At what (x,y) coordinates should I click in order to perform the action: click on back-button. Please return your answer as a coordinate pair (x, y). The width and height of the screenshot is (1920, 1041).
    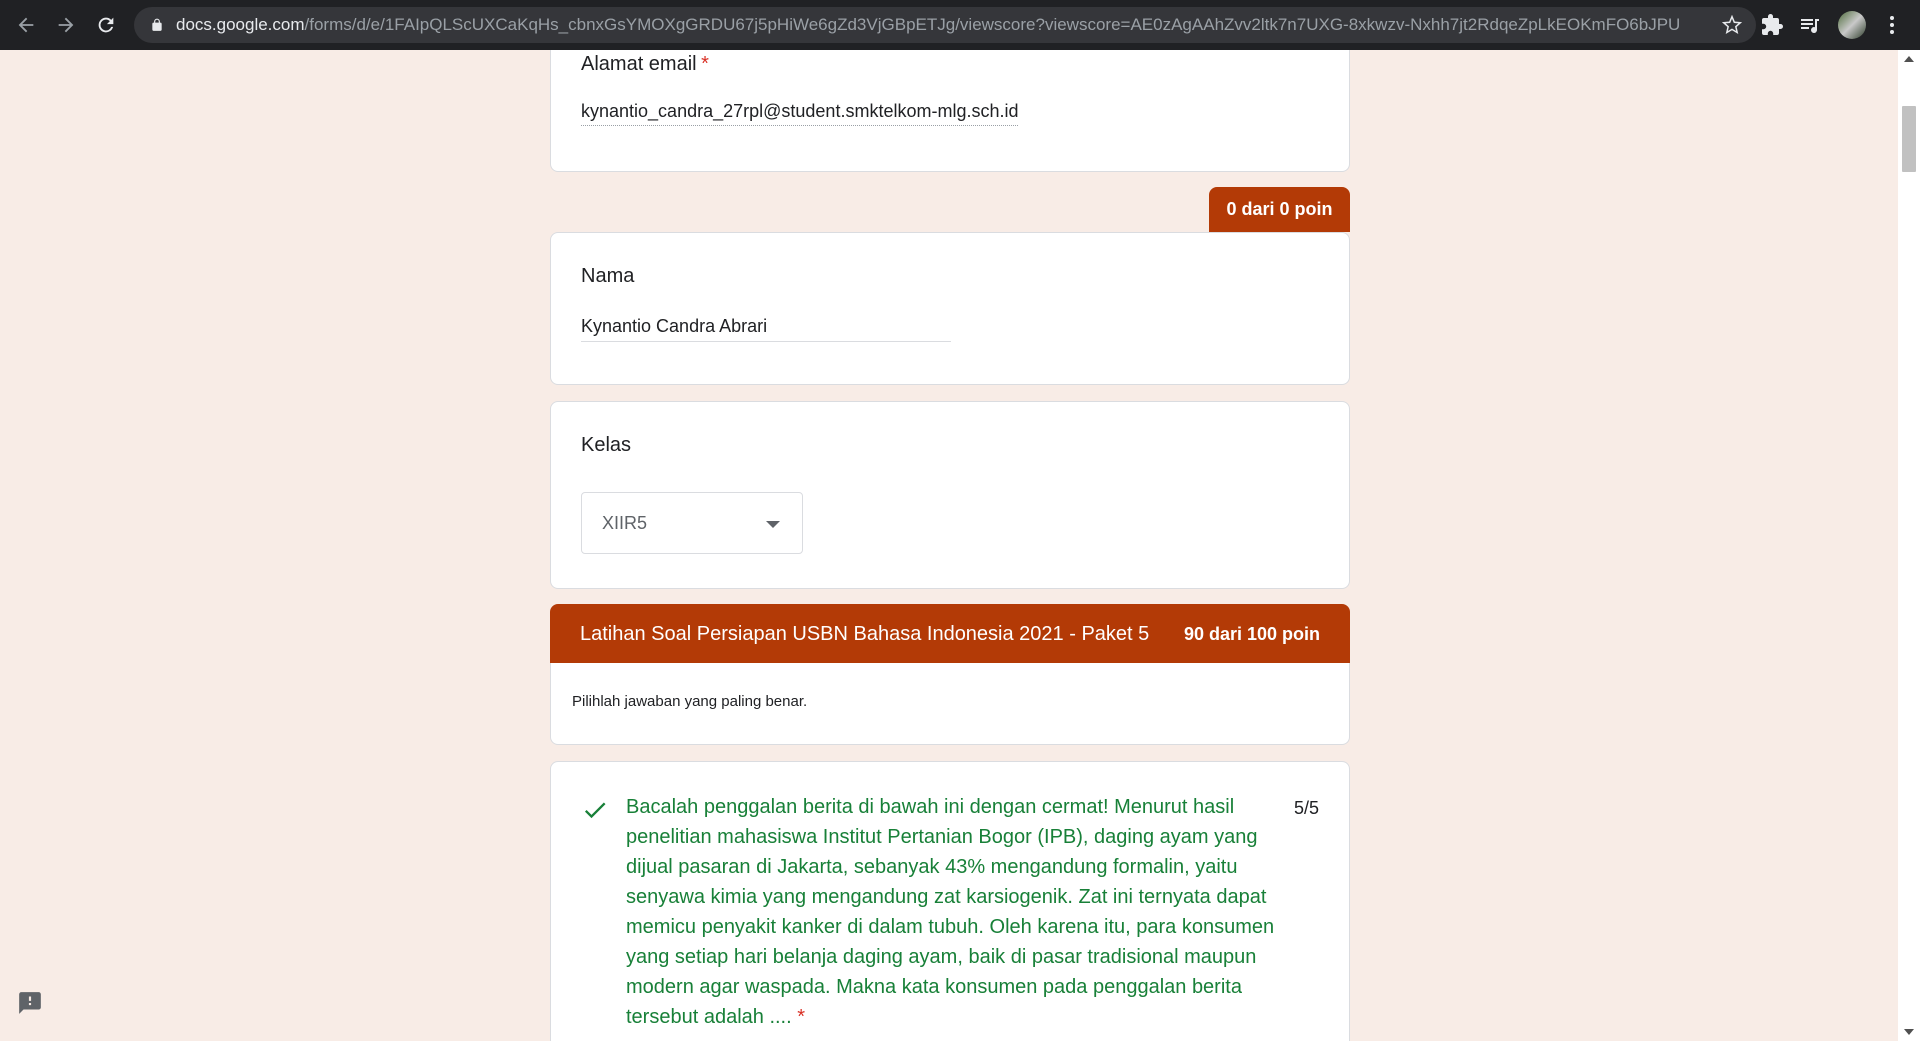
    Looking at the image, I should click on (26, 25).